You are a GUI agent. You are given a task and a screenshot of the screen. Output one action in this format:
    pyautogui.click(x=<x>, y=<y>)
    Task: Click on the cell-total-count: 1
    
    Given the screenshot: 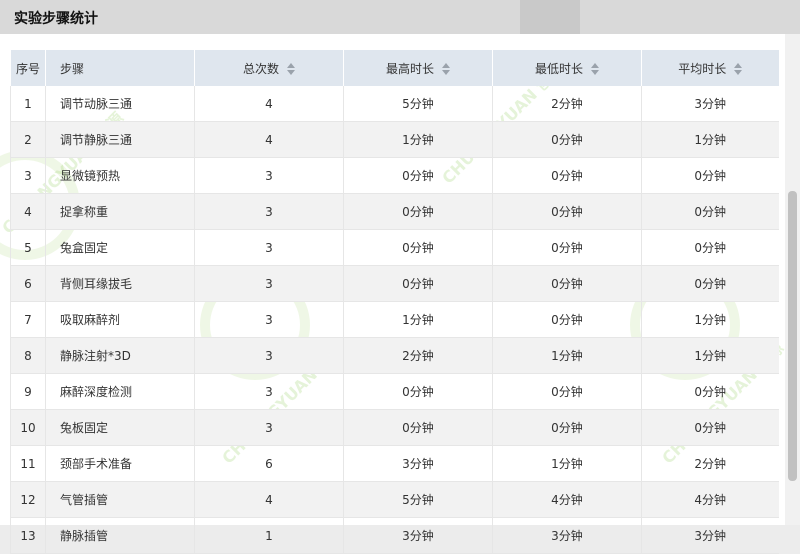 What is the action you would take?
    pyautogui.click(x=269, y=535)
    